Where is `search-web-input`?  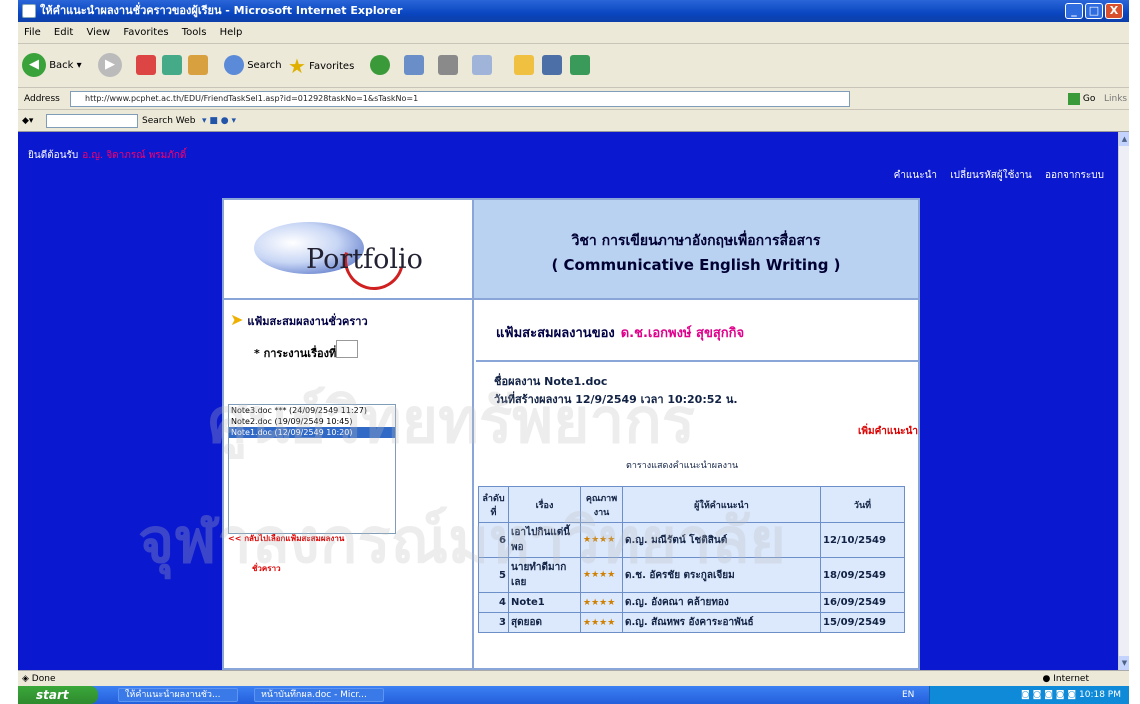 search-web-input is located at coordinates (92, 121).